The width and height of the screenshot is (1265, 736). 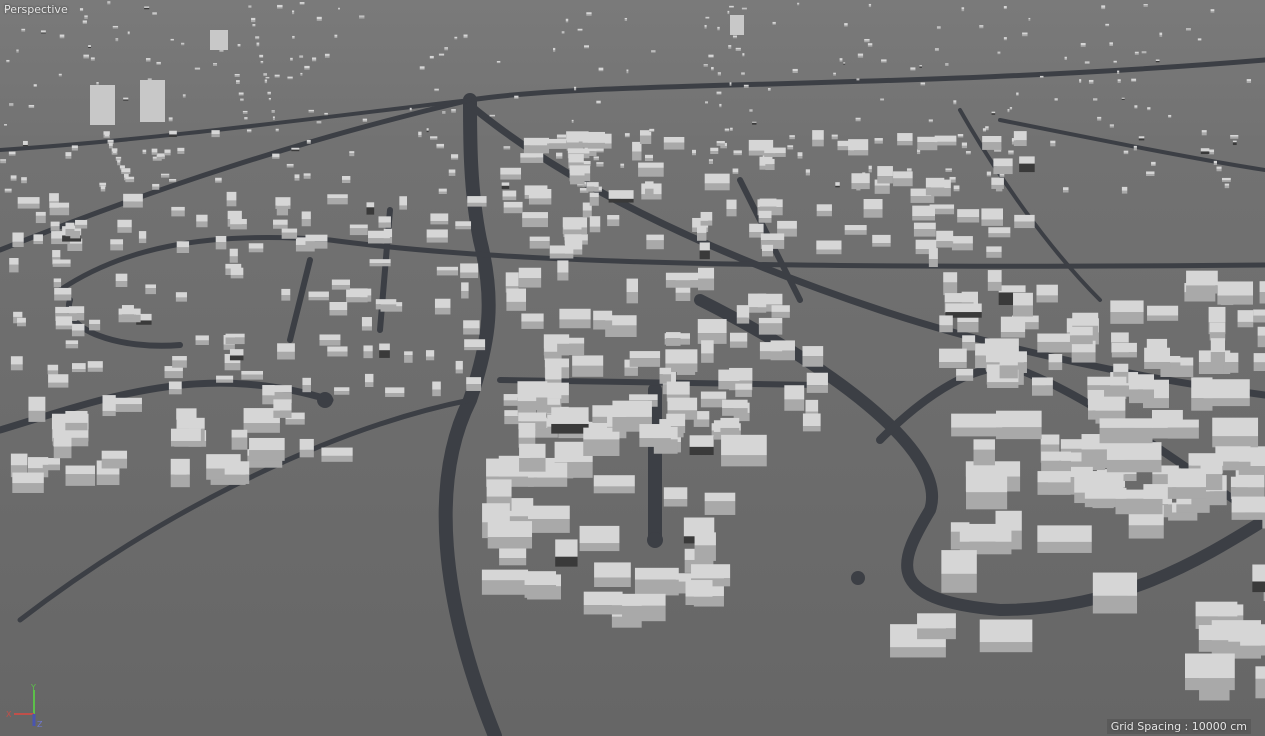 What do you see at coordinates (36, 9) in the screenshot?
I see `camera-menu: Perspective` at bounding box center [36, 9].